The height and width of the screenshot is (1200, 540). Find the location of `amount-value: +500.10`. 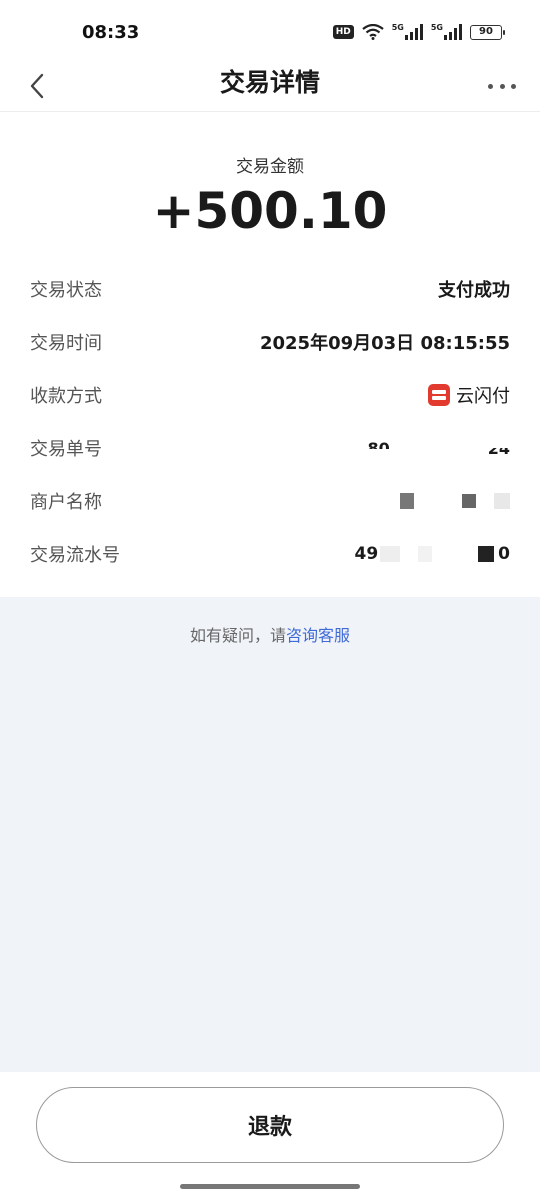

amount-value: +500.10 is located at coordinates (270, 211).